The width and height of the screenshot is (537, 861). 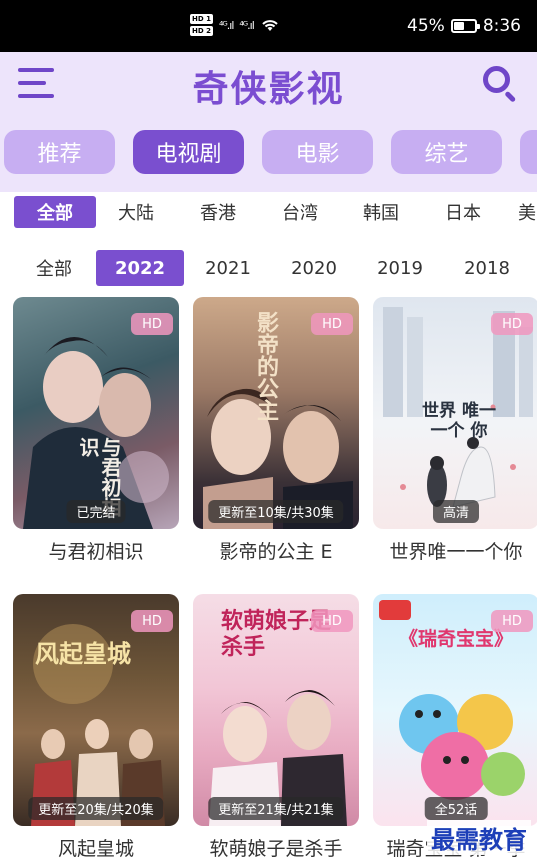 What do you see at coordinates (455, 710) in the screenshot?
I see `poster: 《瑞奇宝宝》 HD 全52话` at bounding box center [455, 710].